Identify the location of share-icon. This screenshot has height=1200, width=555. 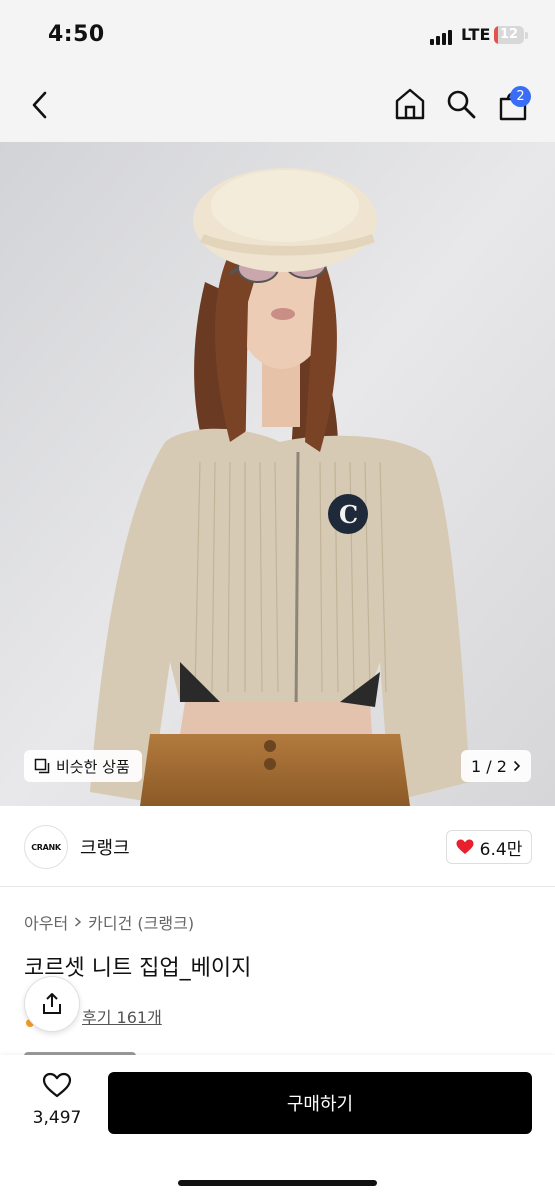
(52, 1003).